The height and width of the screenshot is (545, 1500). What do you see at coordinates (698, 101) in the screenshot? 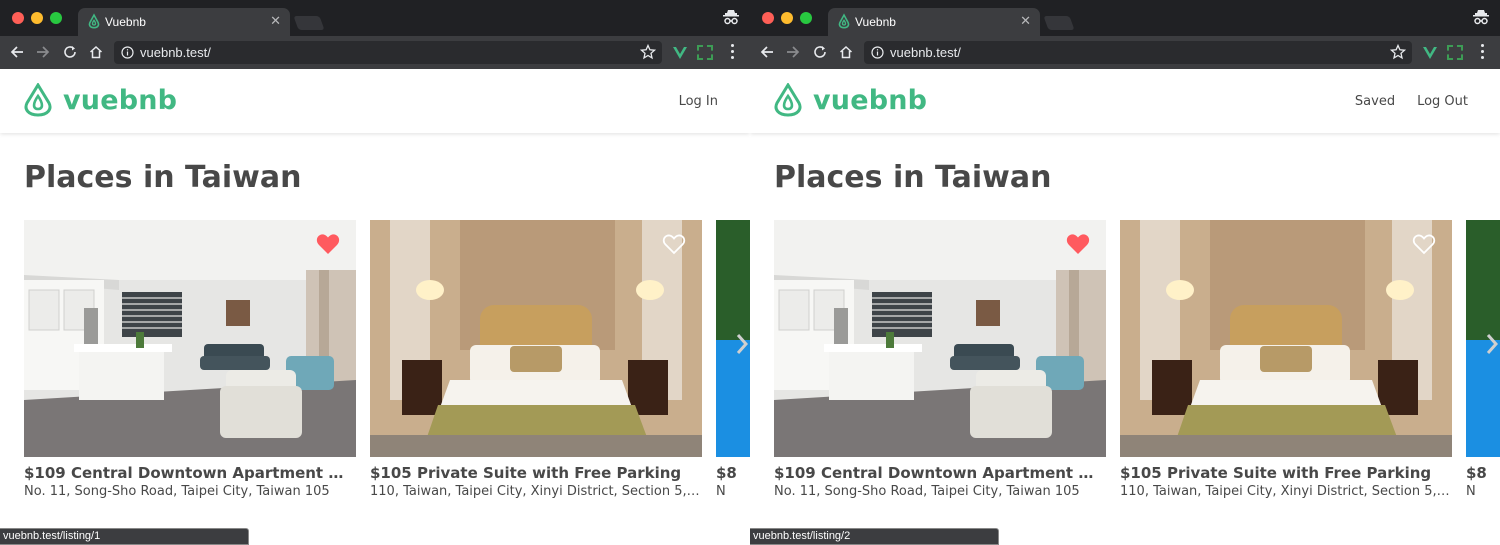
I see `nav-log-in: Log In` at bounding box center [698, 101].